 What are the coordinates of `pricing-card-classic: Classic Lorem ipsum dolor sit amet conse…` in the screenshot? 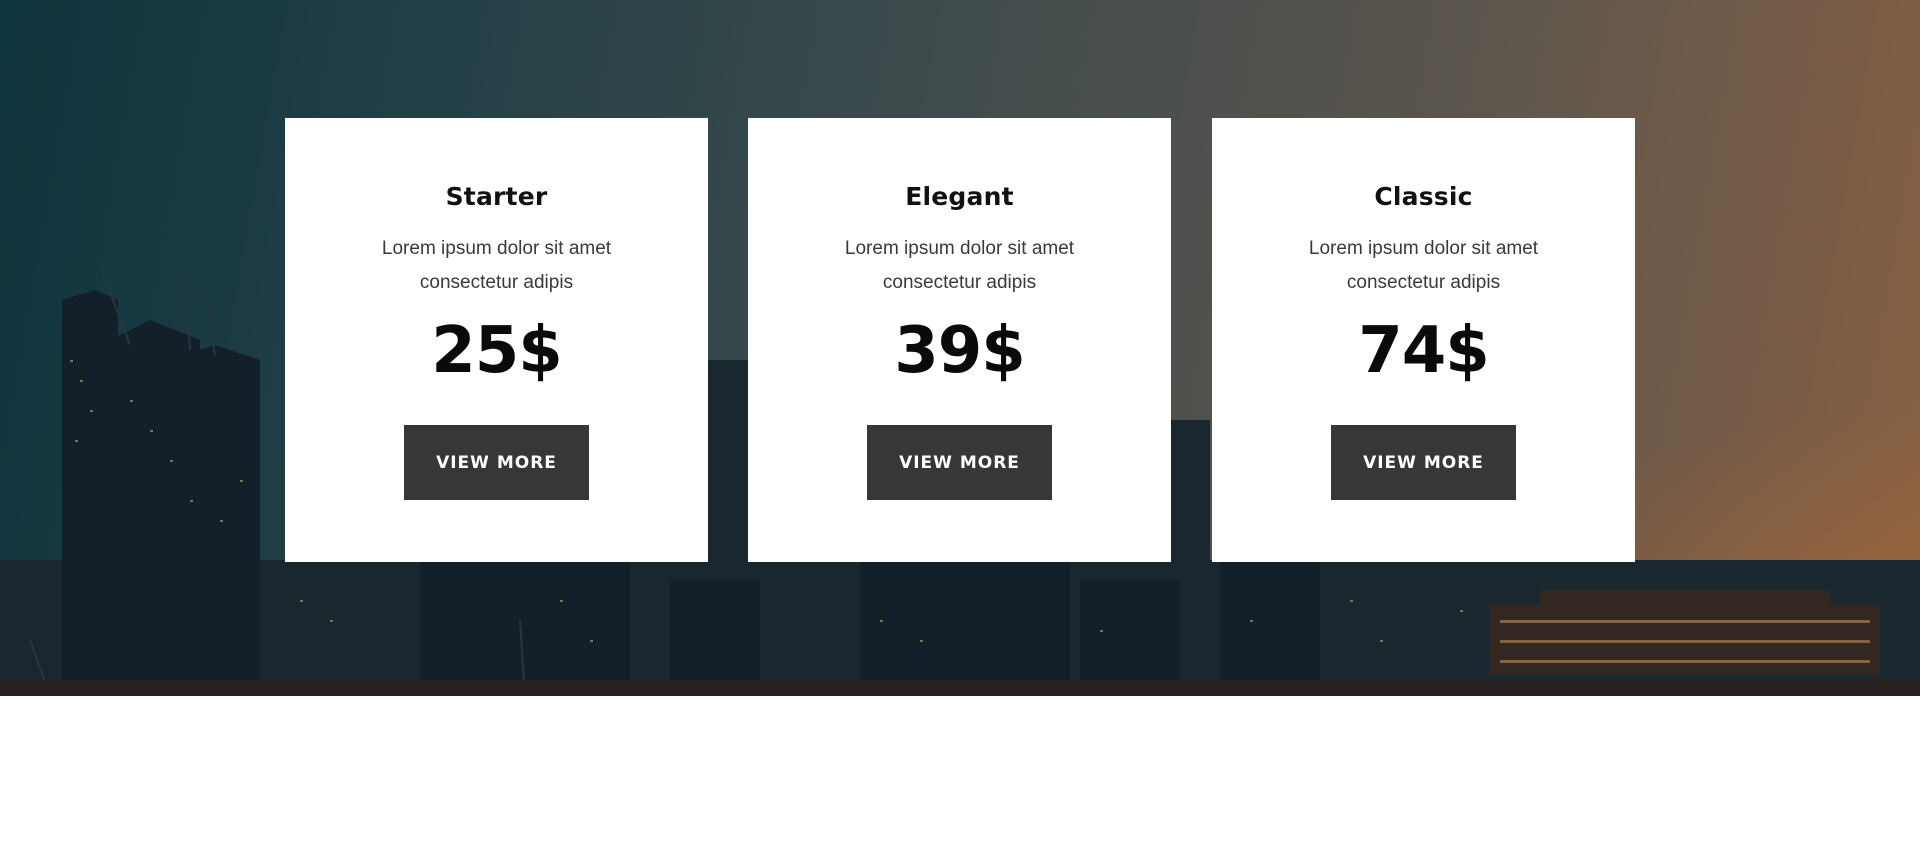 It's located at (1423, 340).